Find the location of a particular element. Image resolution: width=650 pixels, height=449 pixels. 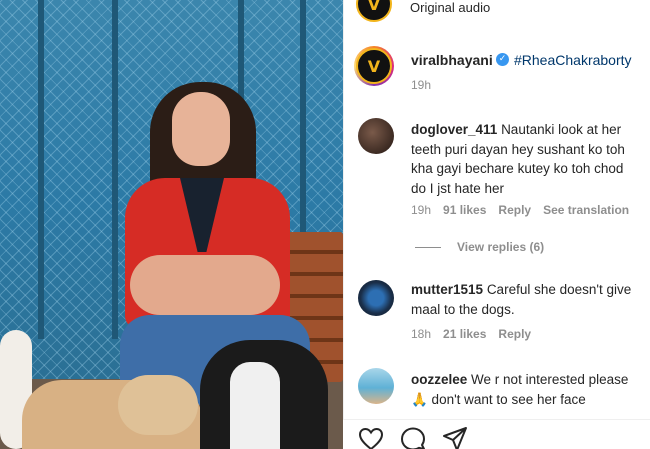

caption-hashtag: #RheaChakraborty is located at coordinates (573, 60).